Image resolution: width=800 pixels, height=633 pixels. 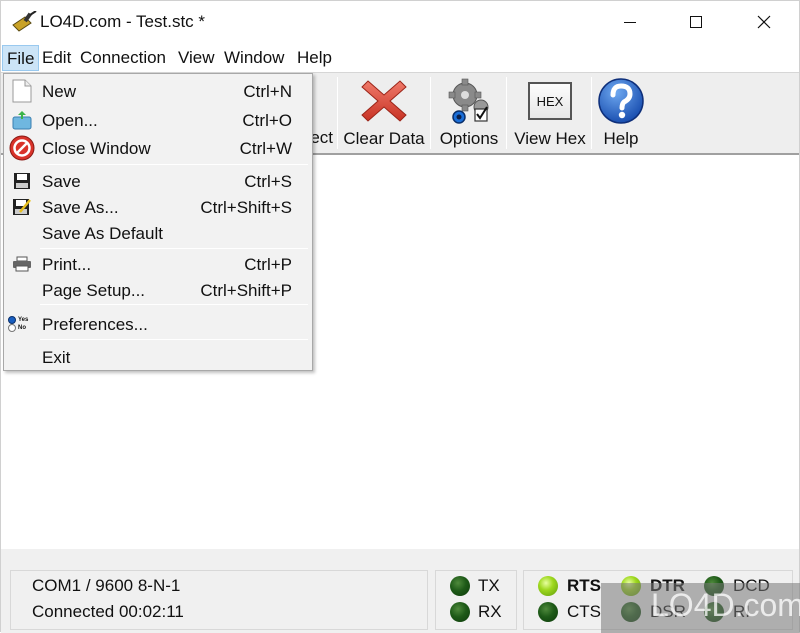 I want to click on close-icon, so click(x=764, y=22).